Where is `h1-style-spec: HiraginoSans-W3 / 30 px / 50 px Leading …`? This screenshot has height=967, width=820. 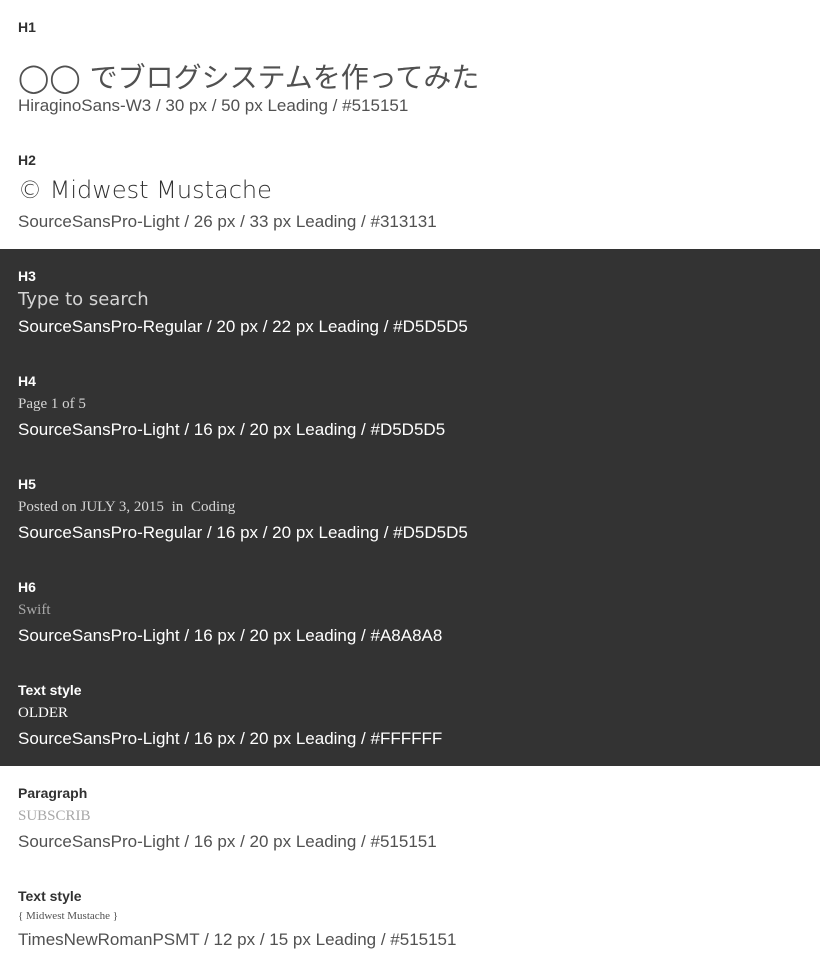
h1-style-spec: HiraginoSans-W3 / 30 px / 50 px Leading … is located at coordinates (213, 105).